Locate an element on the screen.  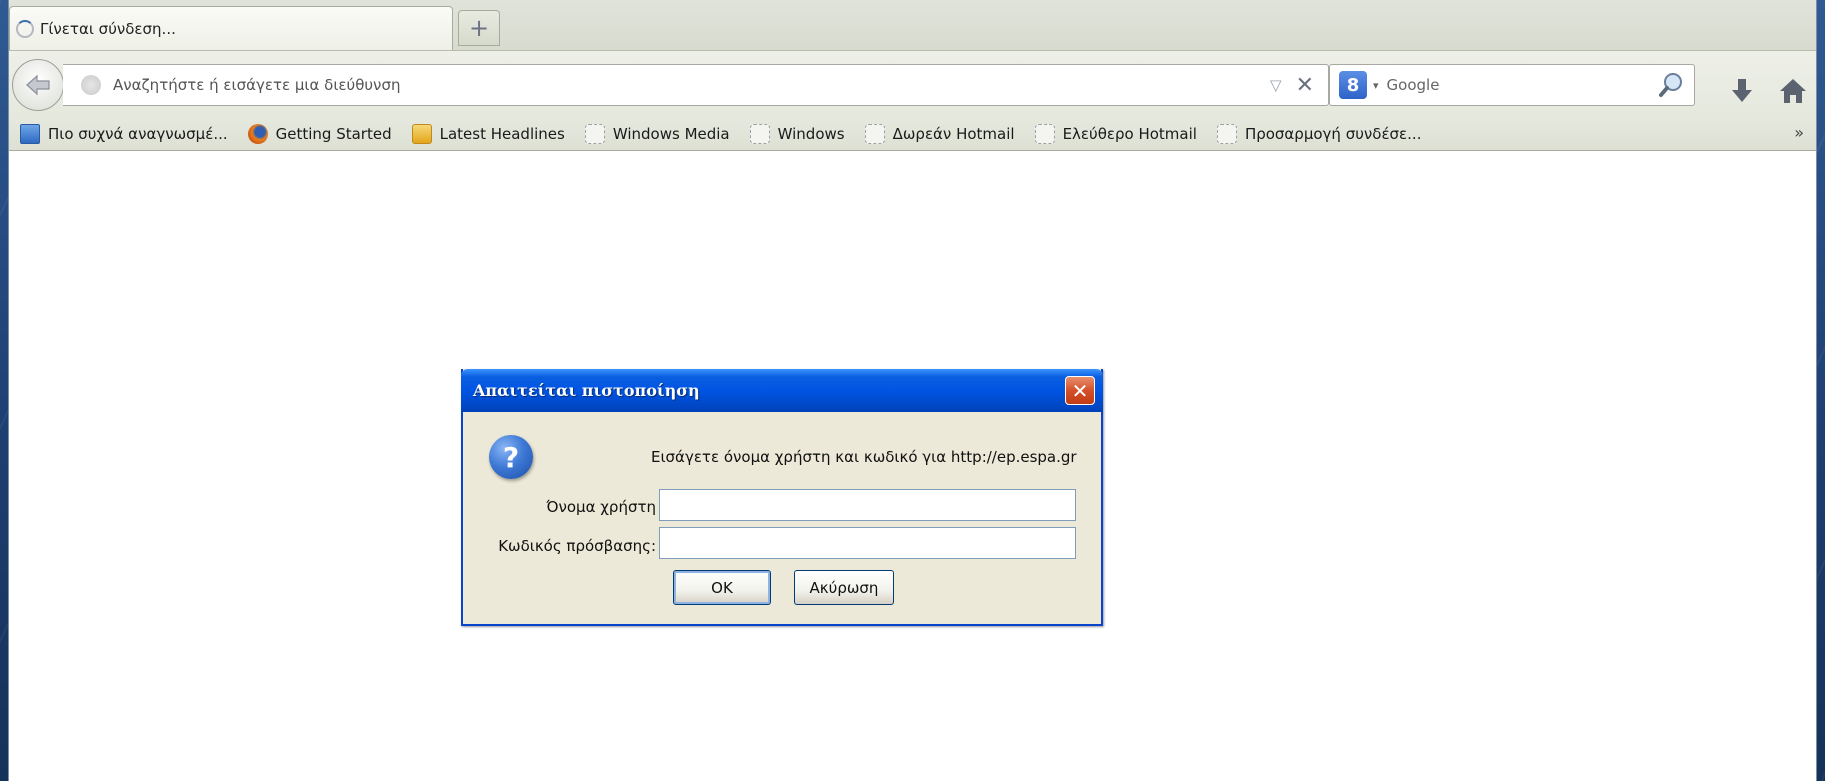
loading-throbber-icon is located at coordinates (25, 28).